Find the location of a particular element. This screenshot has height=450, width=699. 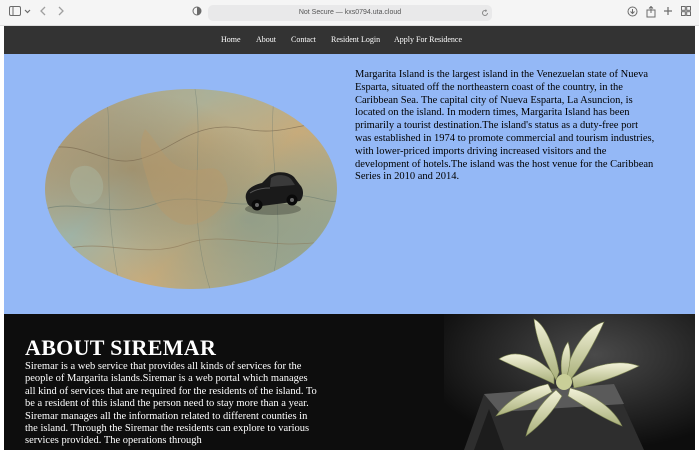

about-title: ABOUT SIREMAR is located at coordinates (121, 347).